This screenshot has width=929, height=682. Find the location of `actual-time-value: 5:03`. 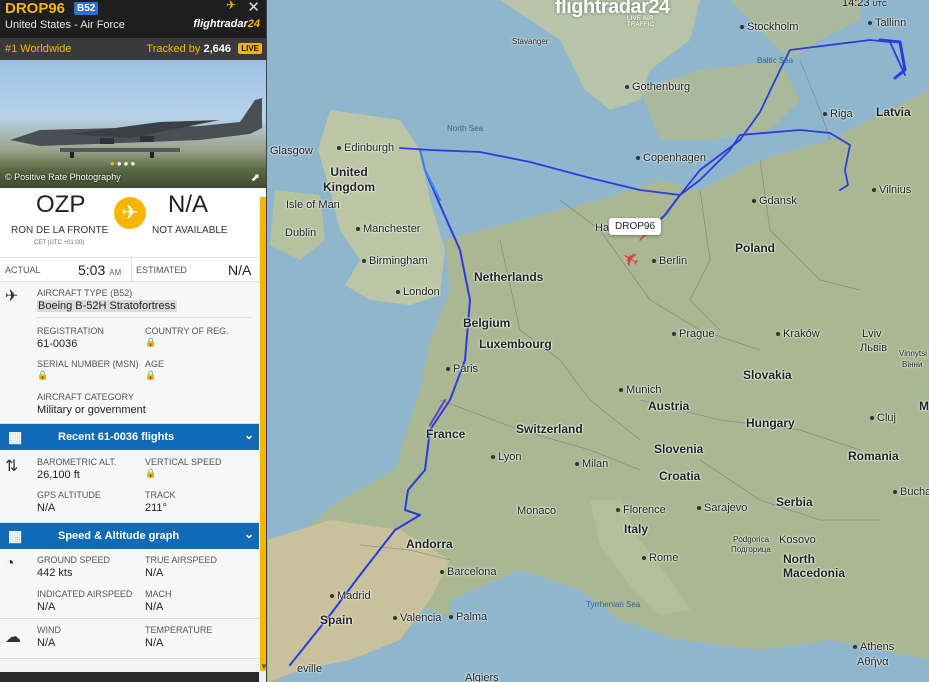

actual-time-value: 5:03 is located at coordinates (92, 270).